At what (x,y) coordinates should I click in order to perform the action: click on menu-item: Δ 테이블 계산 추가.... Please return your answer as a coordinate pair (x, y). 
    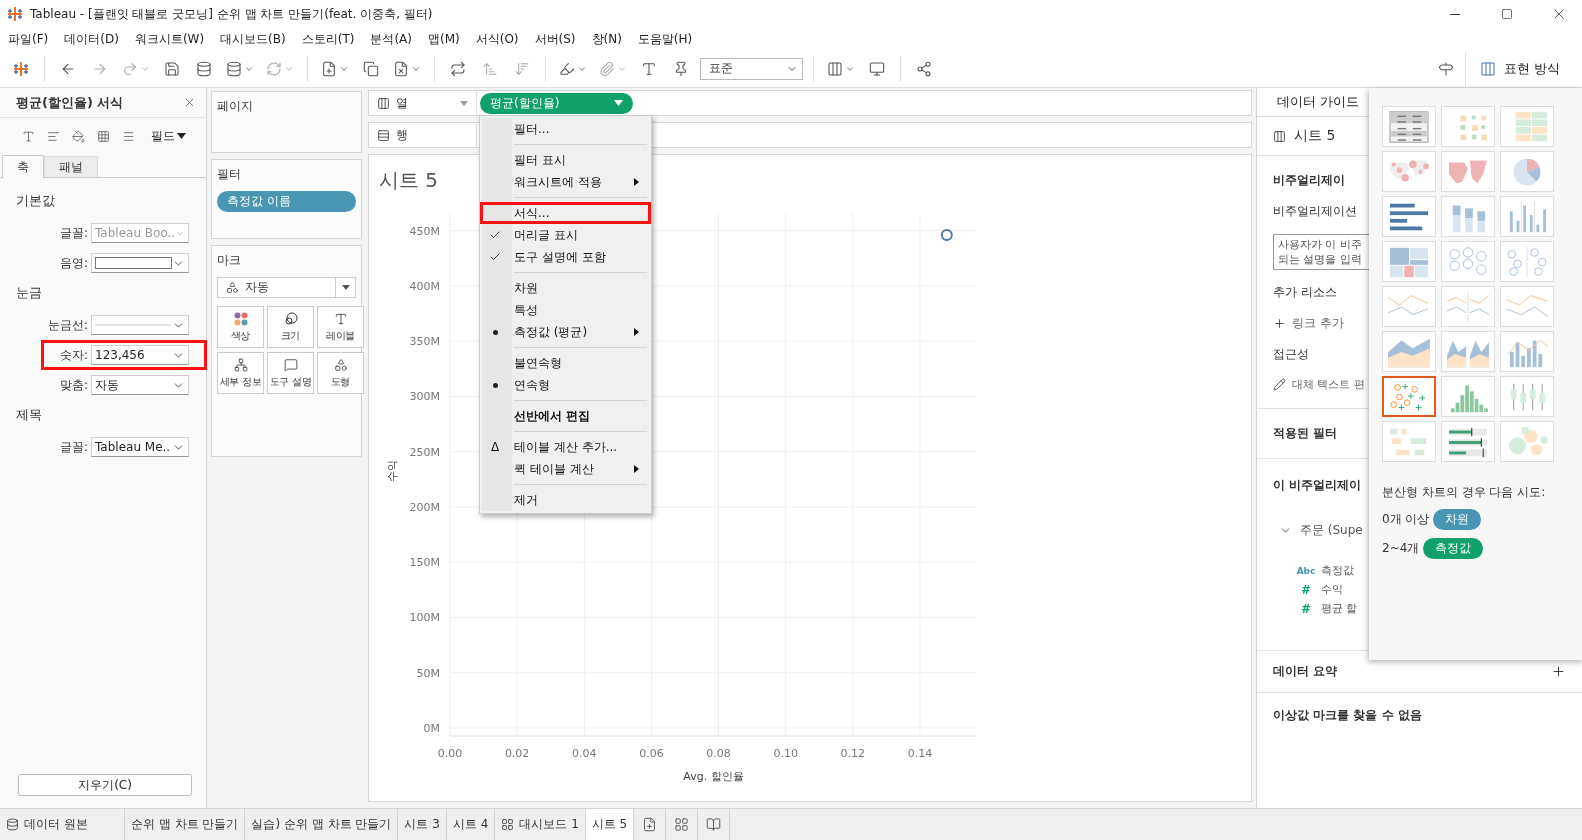
    Looking at the image, I should click on (565, 447).